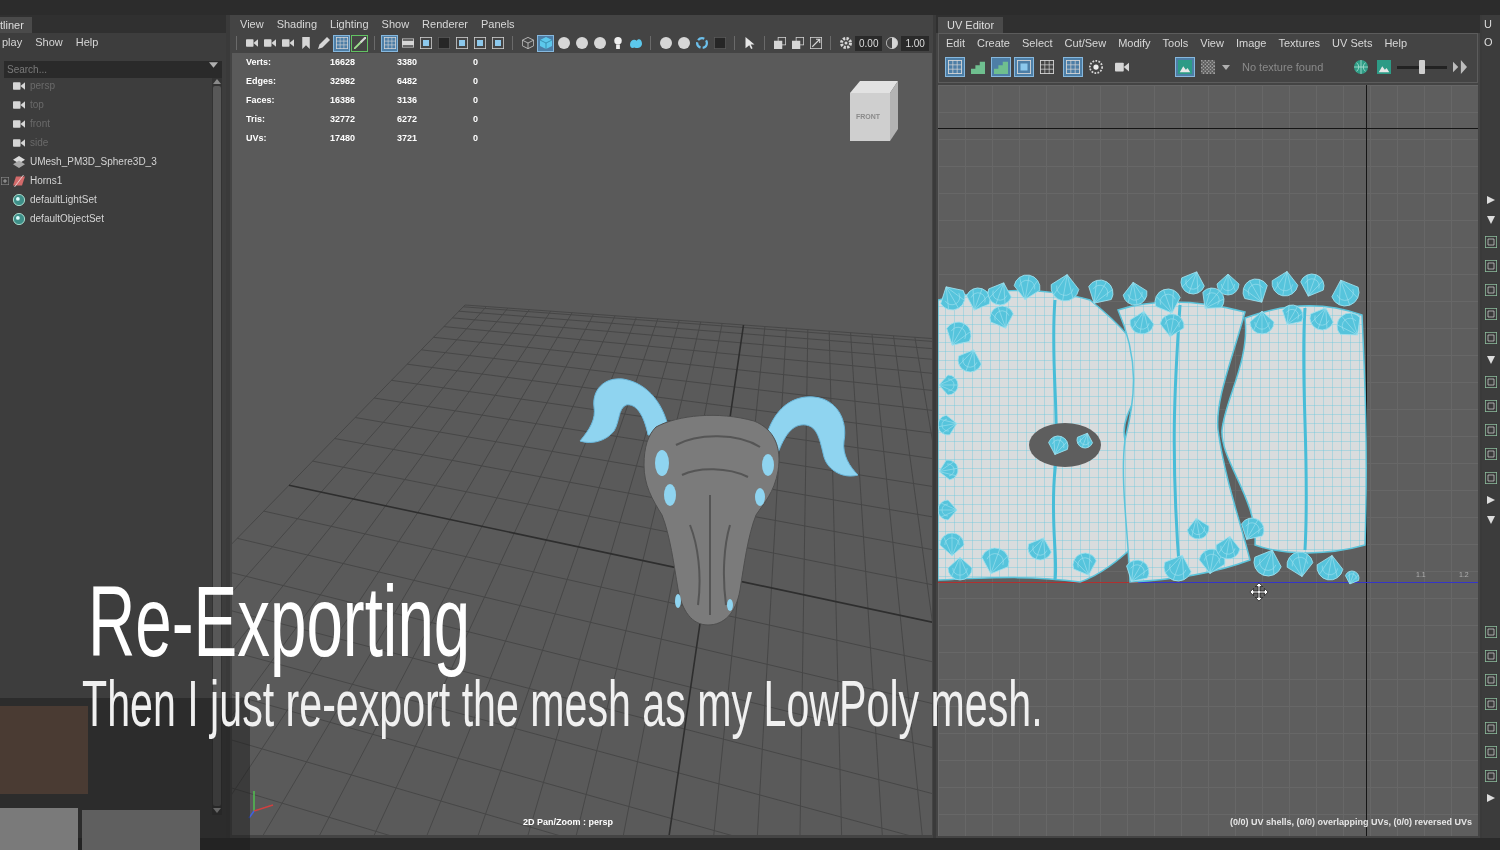  What do you see at coordinates (1352, 43) in the screenshot?
I see `menu-item: UV Sets` at bounding box center [1352, 43].